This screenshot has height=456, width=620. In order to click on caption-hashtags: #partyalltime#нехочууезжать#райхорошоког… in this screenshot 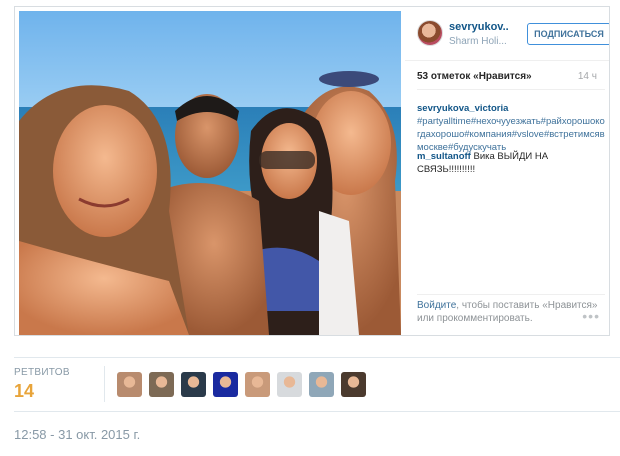, I will do `click(511, 134)`.